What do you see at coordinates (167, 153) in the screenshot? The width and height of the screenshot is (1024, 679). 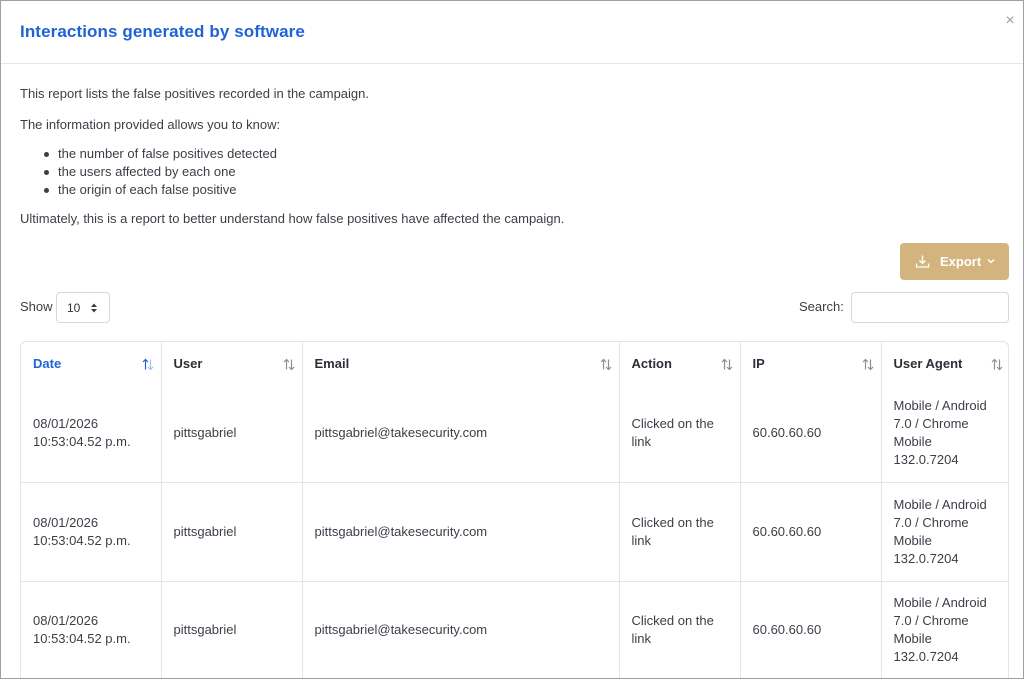 I see `list-item-text: the number of false positives detected` at bounding box center [167, 153].